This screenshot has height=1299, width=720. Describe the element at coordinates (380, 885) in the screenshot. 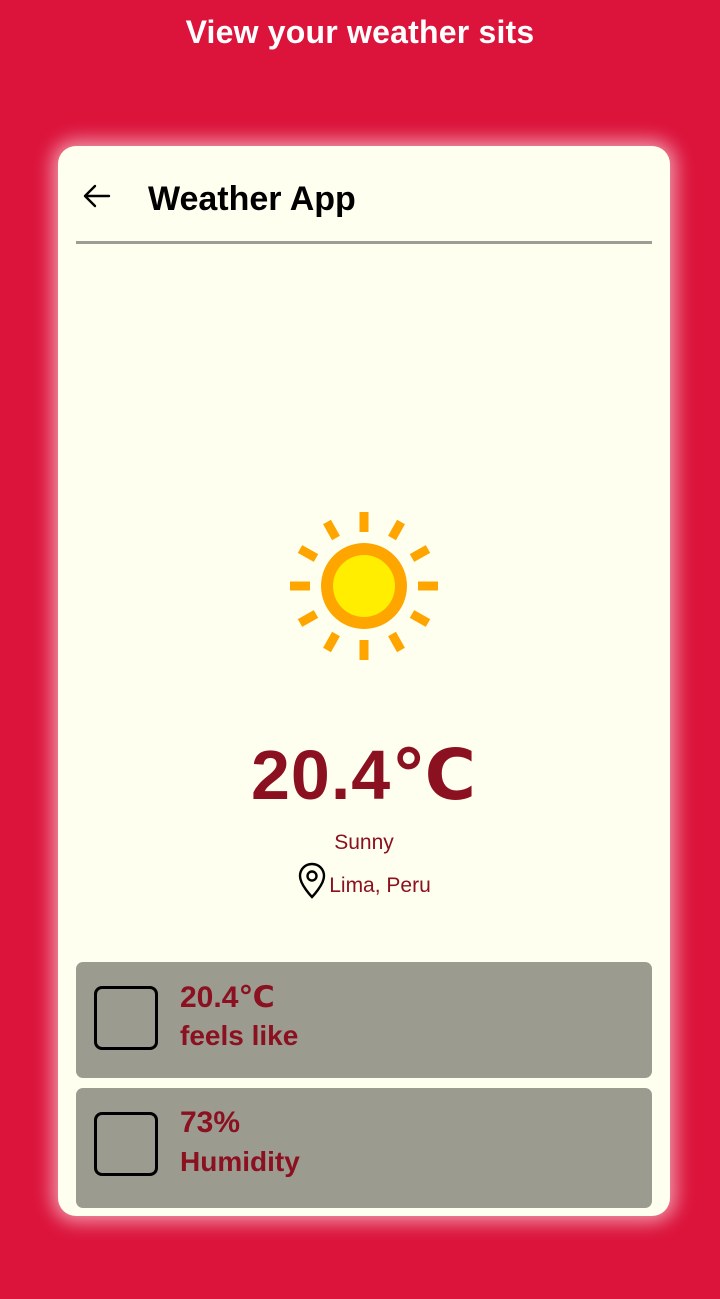

I see `location-text: Lima, Peru` at that location.